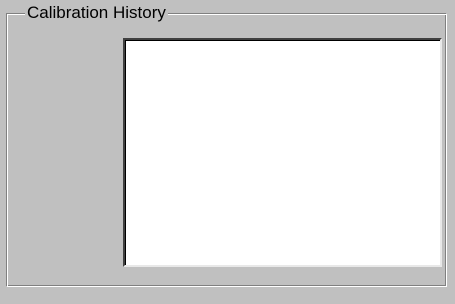  I want to click on groupbox-title: Calibration History, so click(96, 12).